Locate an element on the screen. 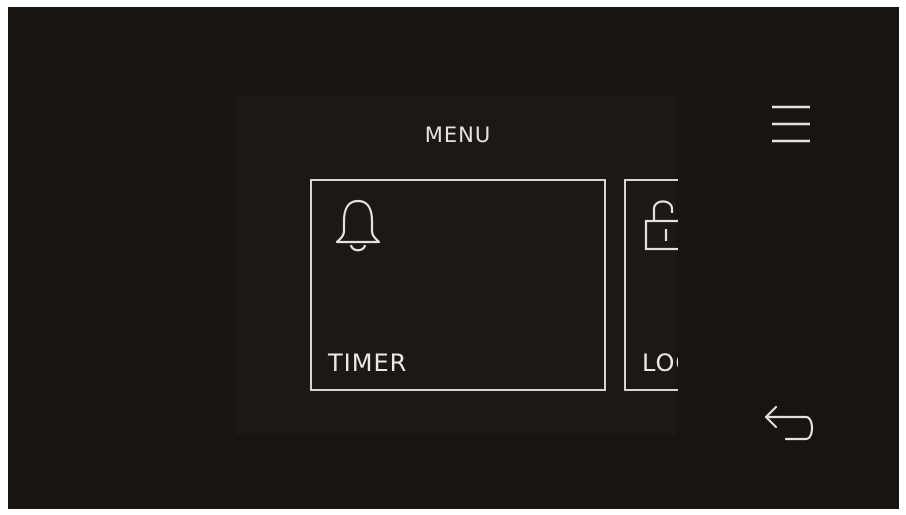 This screenshot has height=515, width=906. back-button is located at coordinates (788, 423).